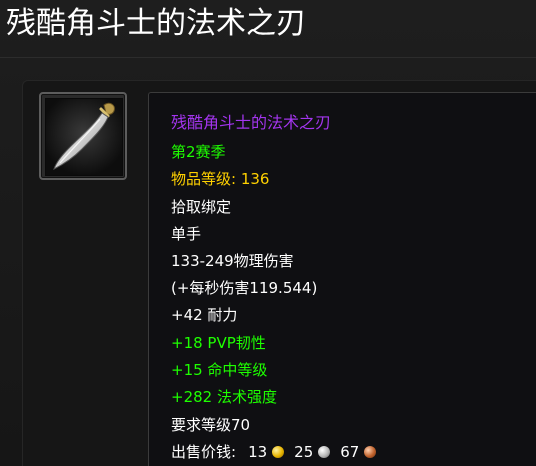 The height and width of the screenshot is (466, 536). I want to click on item-name: 残酷角斗士的法术之刃, so click(251, 122).